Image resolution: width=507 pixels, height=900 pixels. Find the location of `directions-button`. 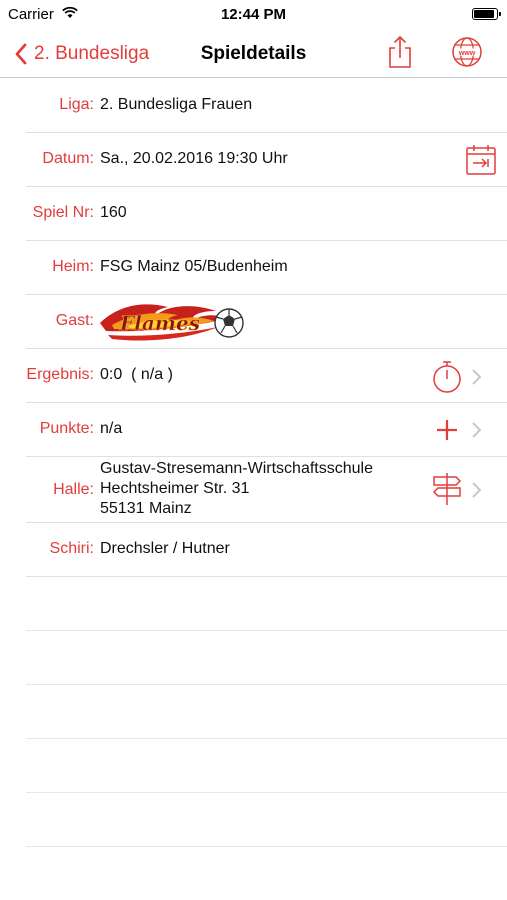

directions-button is located at coordinates (447, 491).